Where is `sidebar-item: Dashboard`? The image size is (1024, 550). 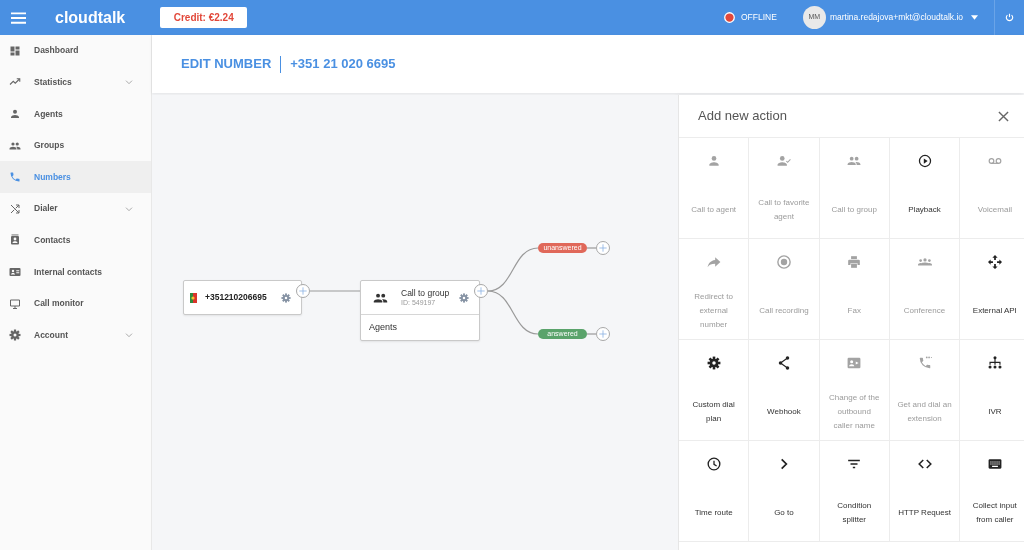 sidebar-item: Dashboard is located at coordinates (75, 51).